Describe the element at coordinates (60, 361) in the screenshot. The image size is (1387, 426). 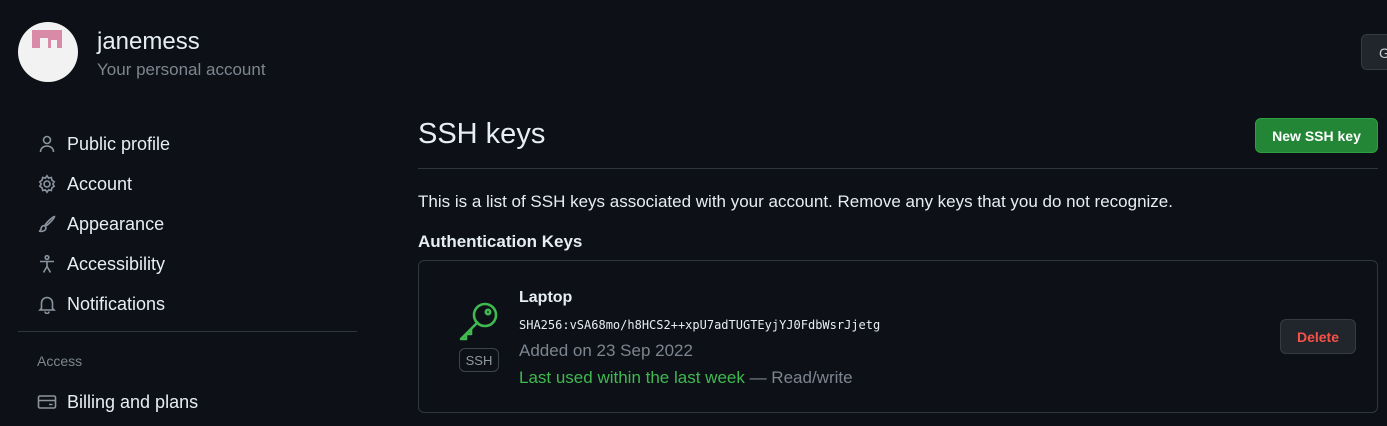
I see `sidebar-heading-access: Access` at that location.